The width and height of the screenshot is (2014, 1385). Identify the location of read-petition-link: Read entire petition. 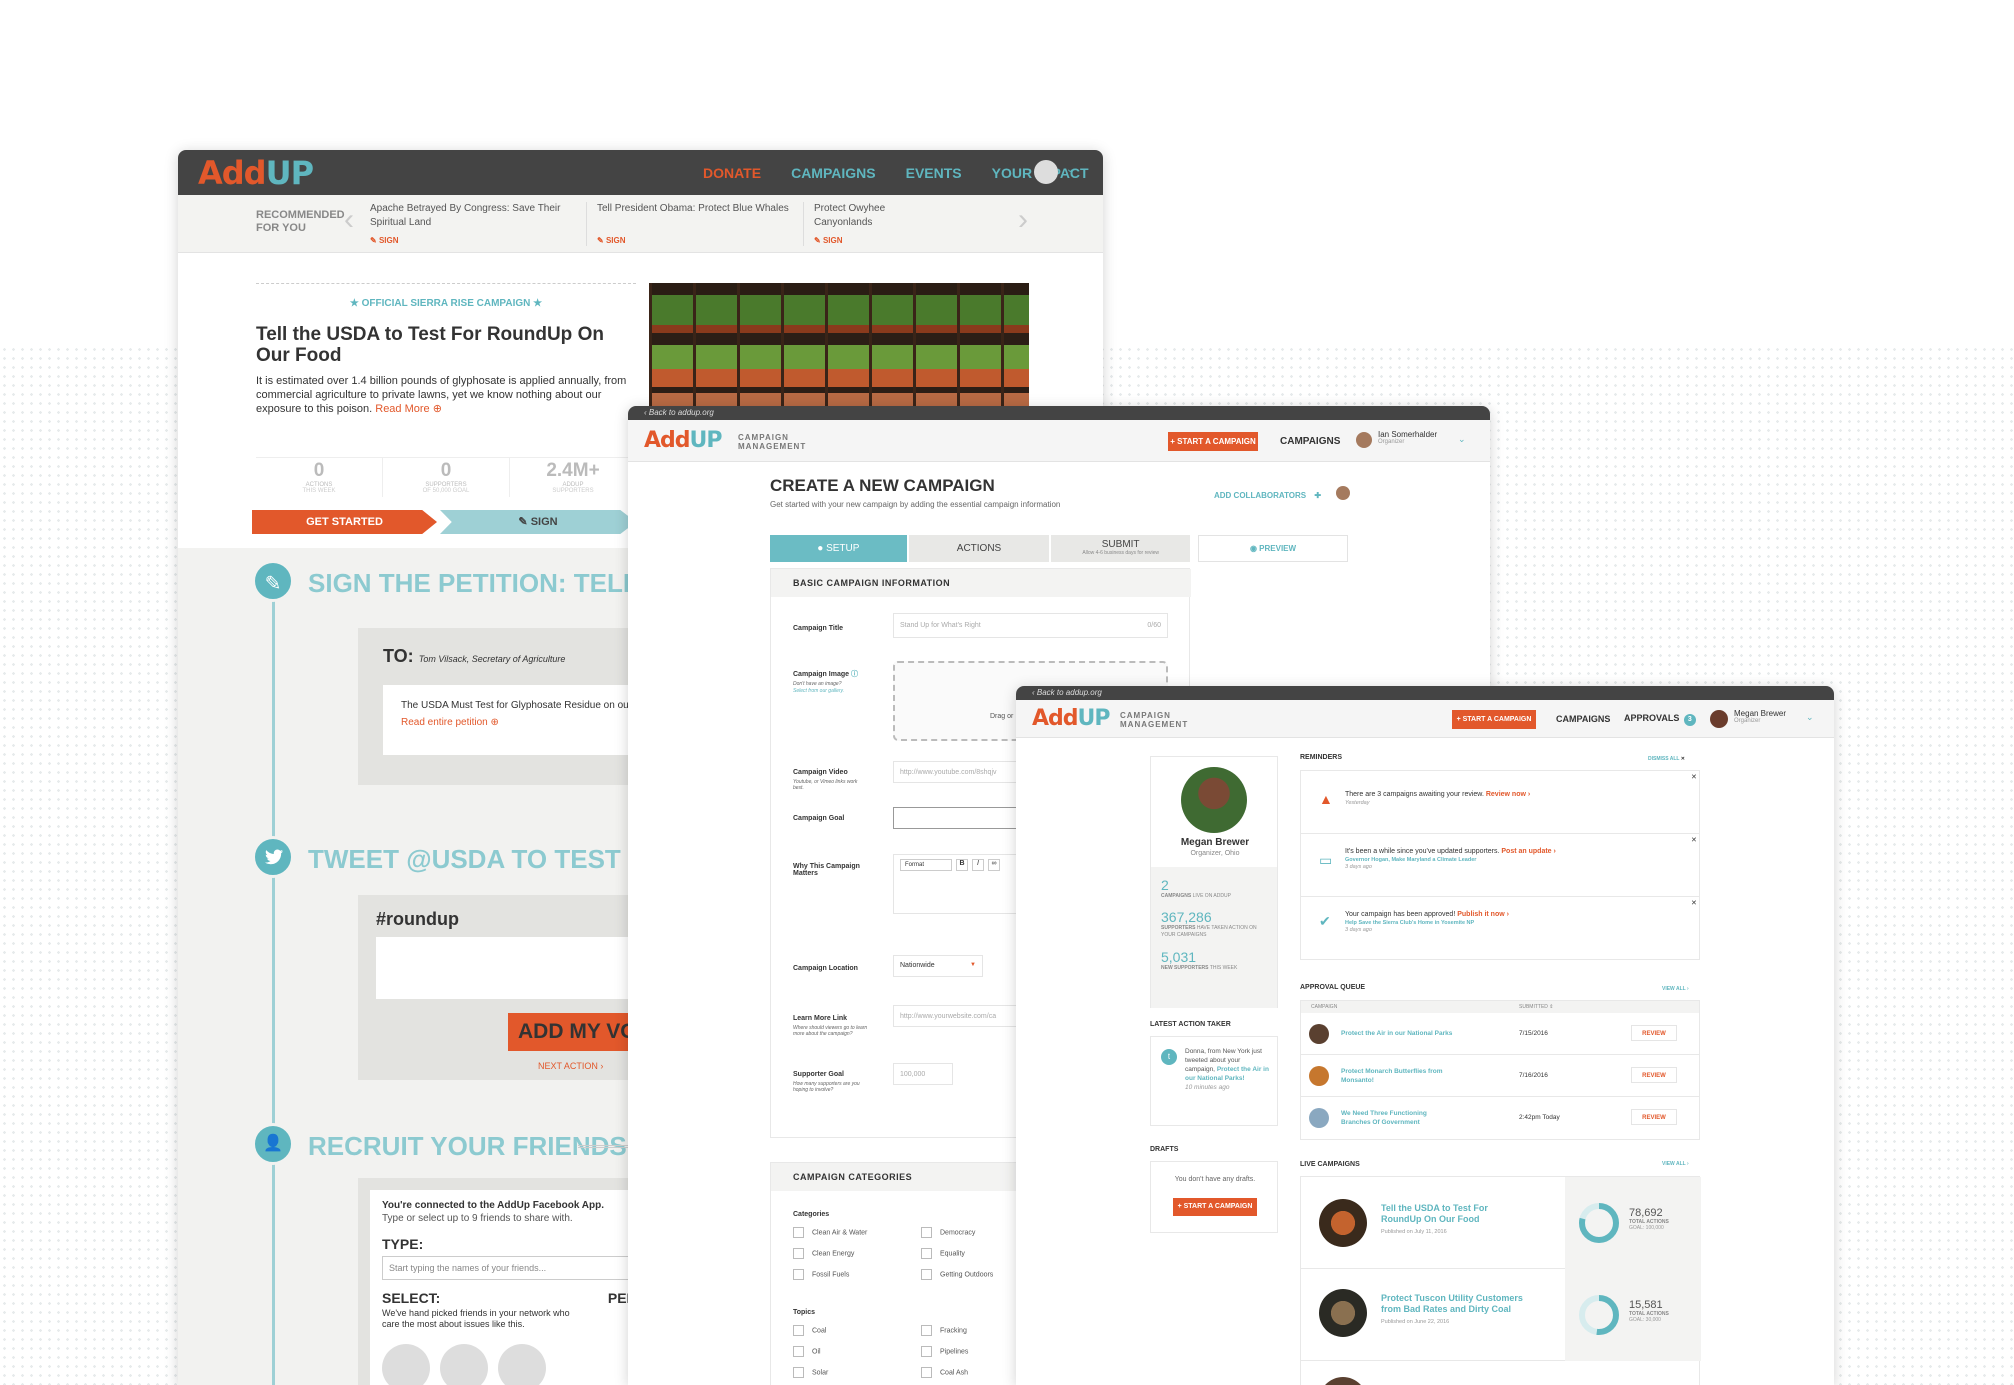
(444, 722).